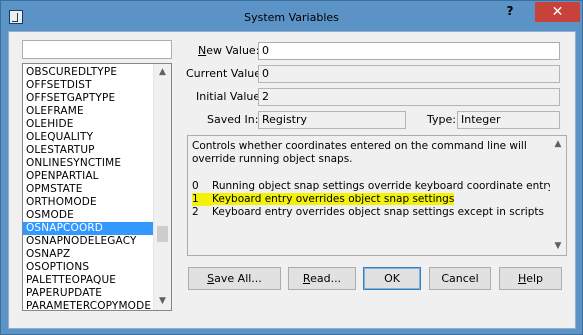 The image size is (583, 335). I want to click on description-scrollbar: ▲ ▼, so click(558, 195).